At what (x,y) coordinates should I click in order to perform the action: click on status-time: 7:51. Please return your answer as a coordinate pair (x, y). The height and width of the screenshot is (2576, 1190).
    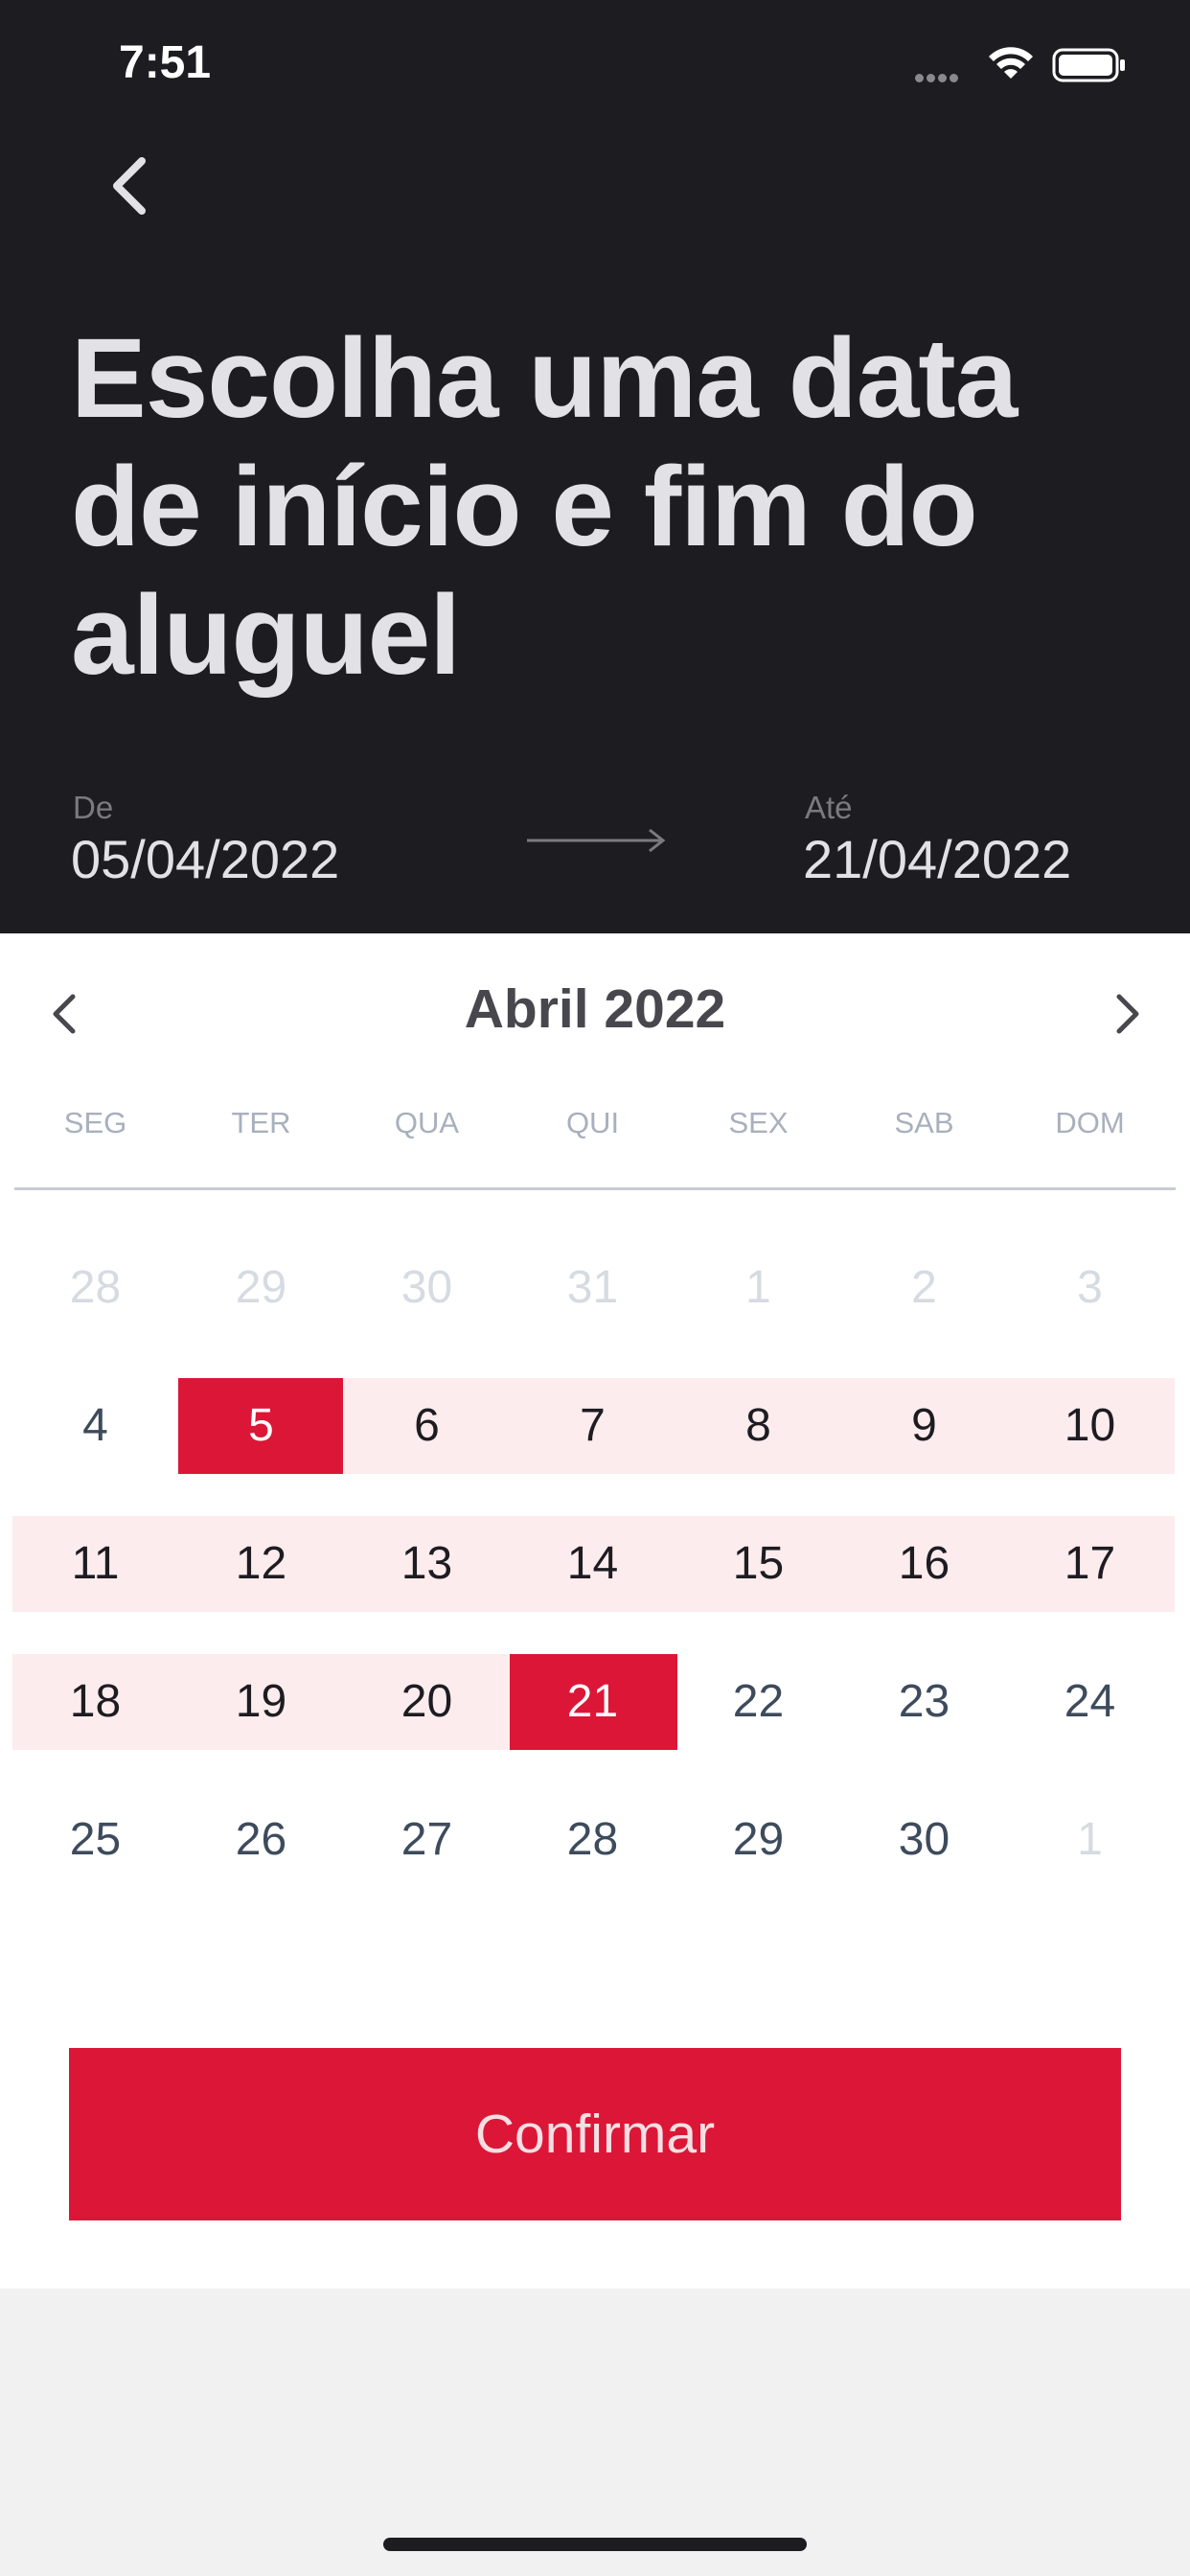
    Looking at the image, I should click on (166, 63).